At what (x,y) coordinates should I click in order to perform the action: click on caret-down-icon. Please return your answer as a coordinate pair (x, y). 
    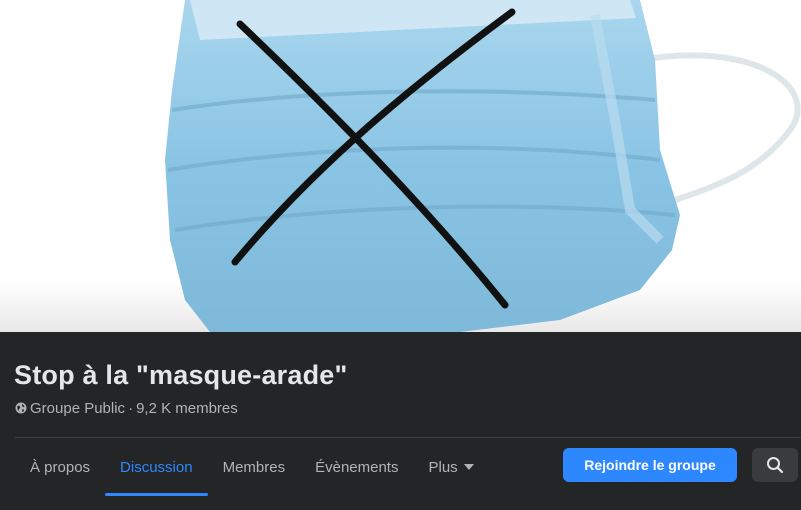
    Looking at the image, I should click on (468, 467).